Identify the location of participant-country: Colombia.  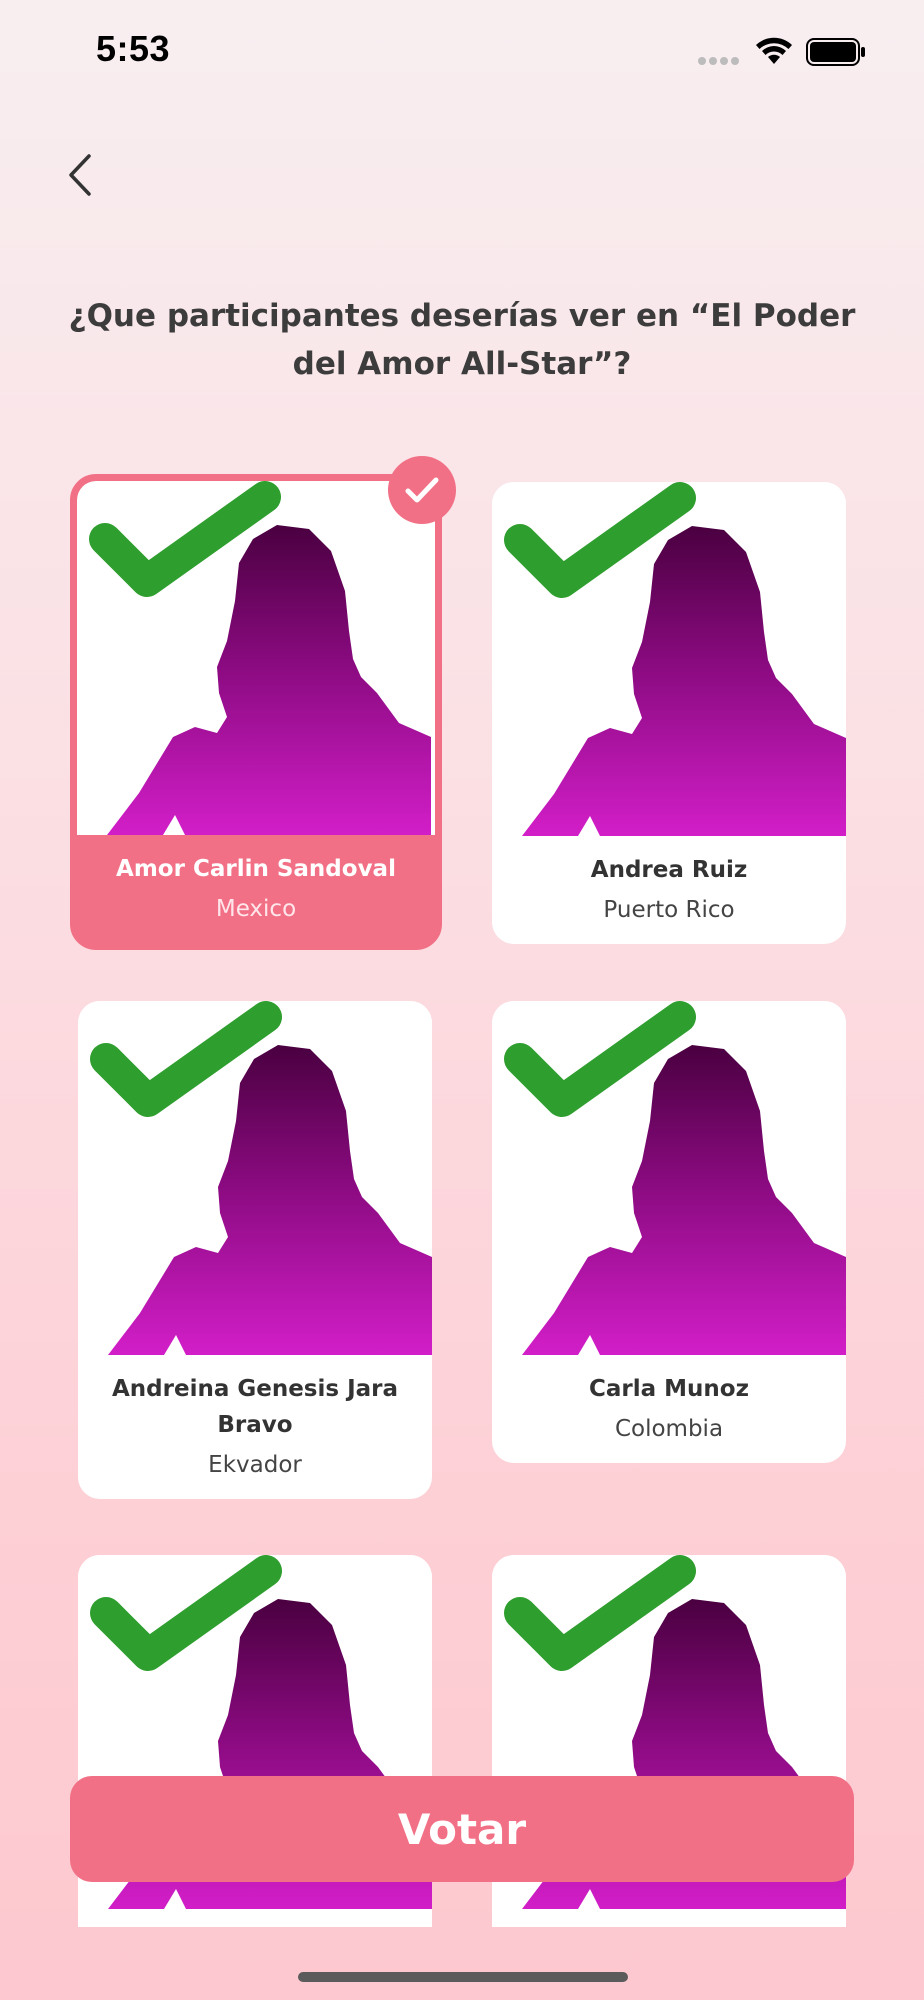
(669, 1429).